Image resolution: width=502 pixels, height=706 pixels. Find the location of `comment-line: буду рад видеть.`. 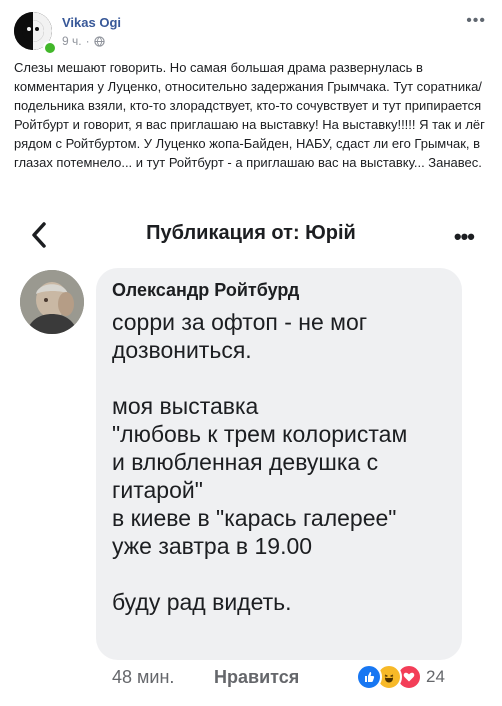

comment-line: буду рад видеть. is located at coordinates (202, 602).